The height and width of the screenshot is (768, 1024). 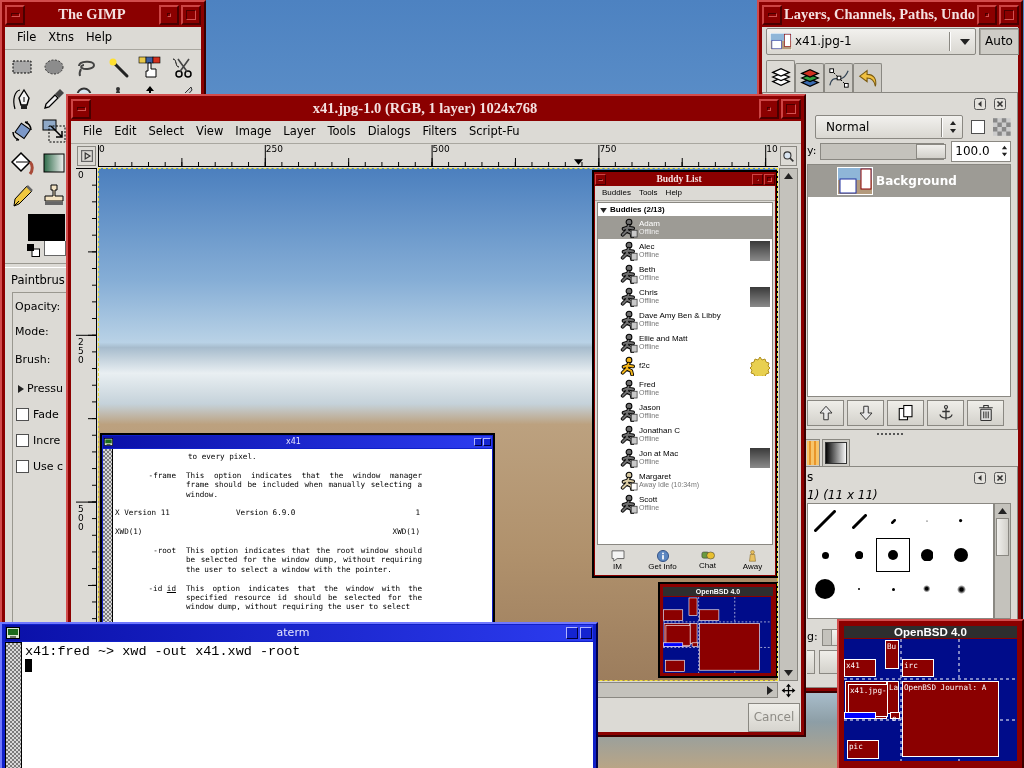 What do you see at coordinates (893, 555) in the screenshot?
I see `brush-option` at bounding box center [893, 555].